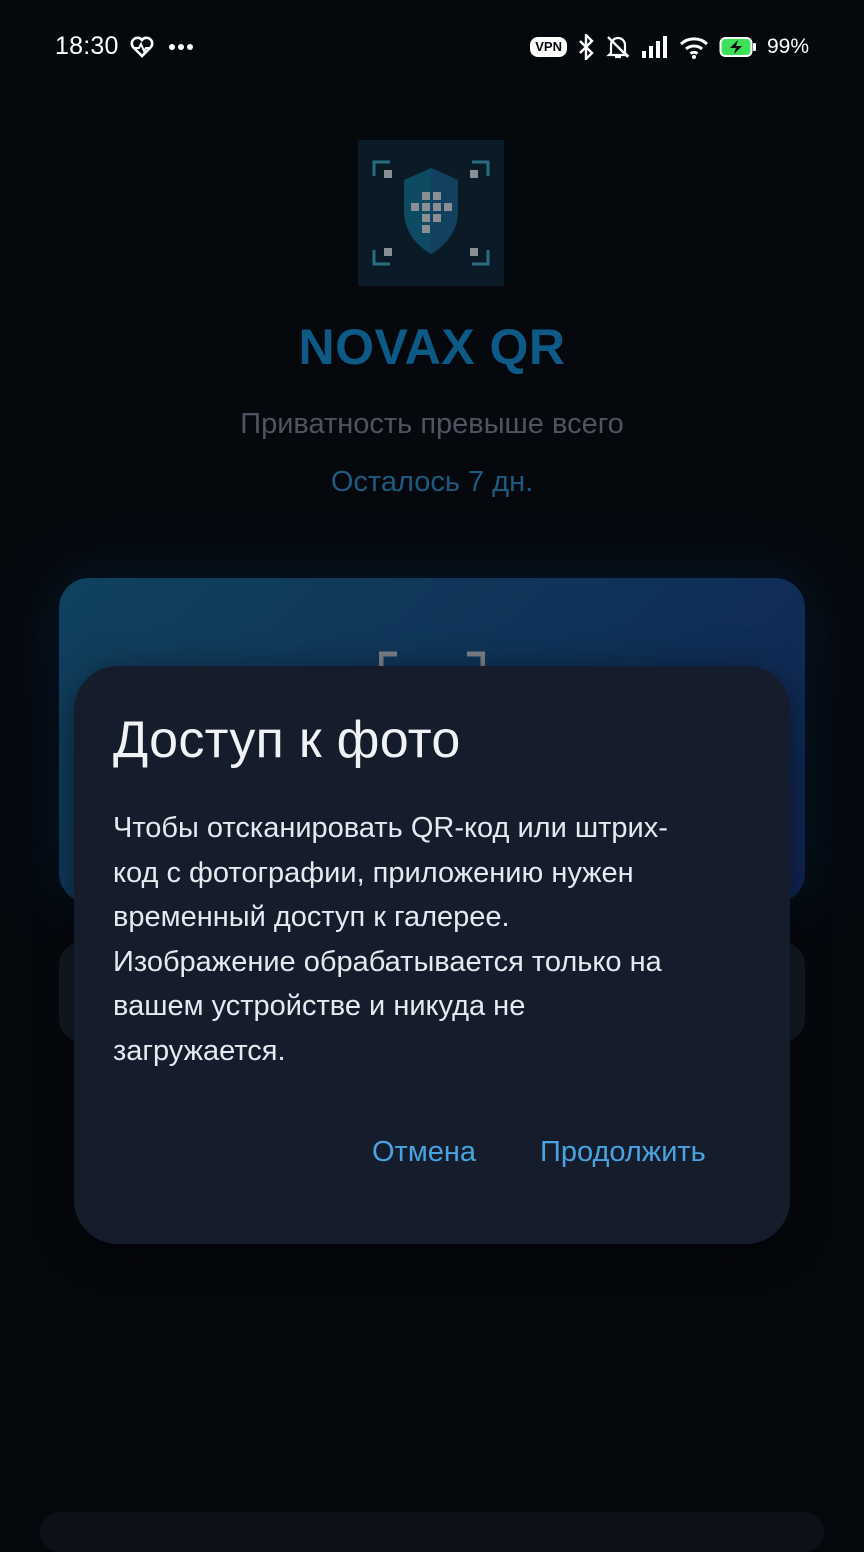  What do you see at coordinates (142, 47) in the screenshot?
I see `heart-rate-icon` at bounding box center [142, 47].